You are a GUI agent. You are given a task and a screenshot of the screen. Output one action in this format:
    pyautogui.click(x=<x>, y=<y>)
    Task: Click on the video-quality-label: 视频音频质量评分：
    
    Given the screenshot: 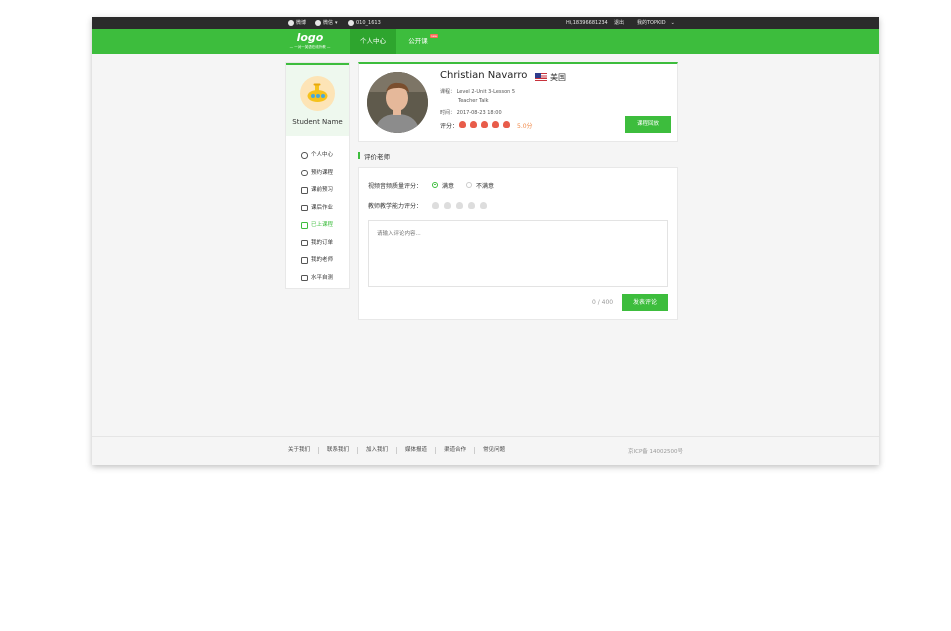 What is the action you would take?
    pyautogui.click(x=395, y=186)
    